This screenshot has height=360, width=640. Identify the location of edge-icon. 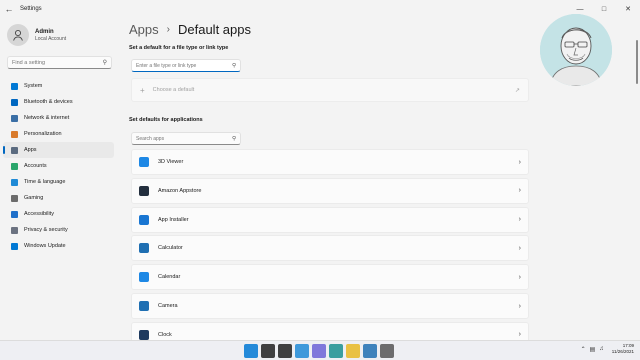
(336, 351).